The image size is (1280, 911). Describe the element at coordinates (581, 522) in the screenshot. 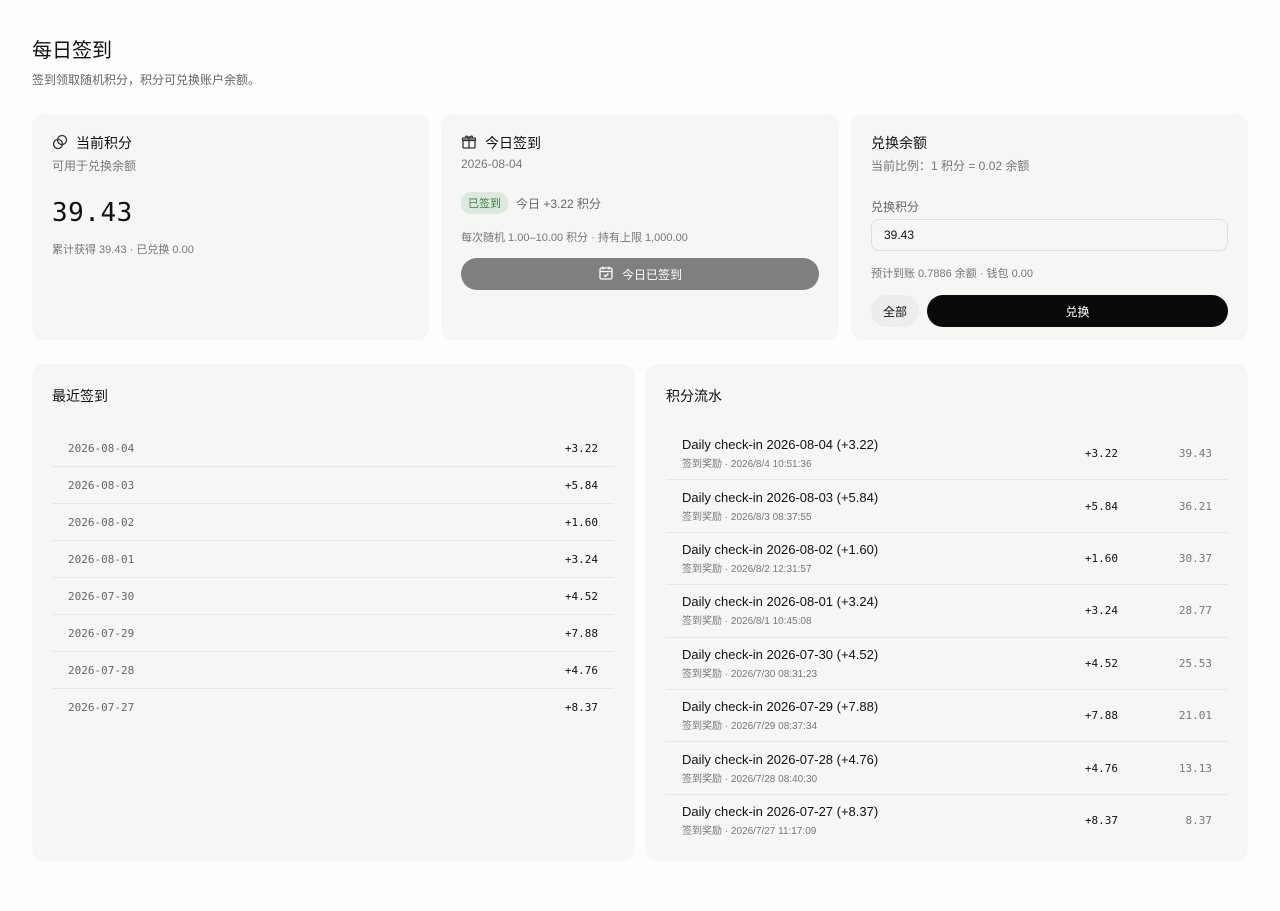

I see `recent-amount: +1.60` at that location.